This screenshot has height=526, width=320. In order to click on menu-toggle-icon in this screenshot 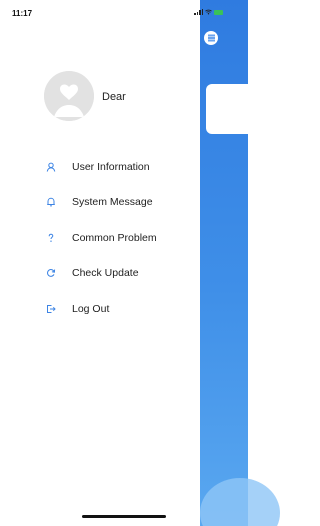, I will do `click(211, 38)`.